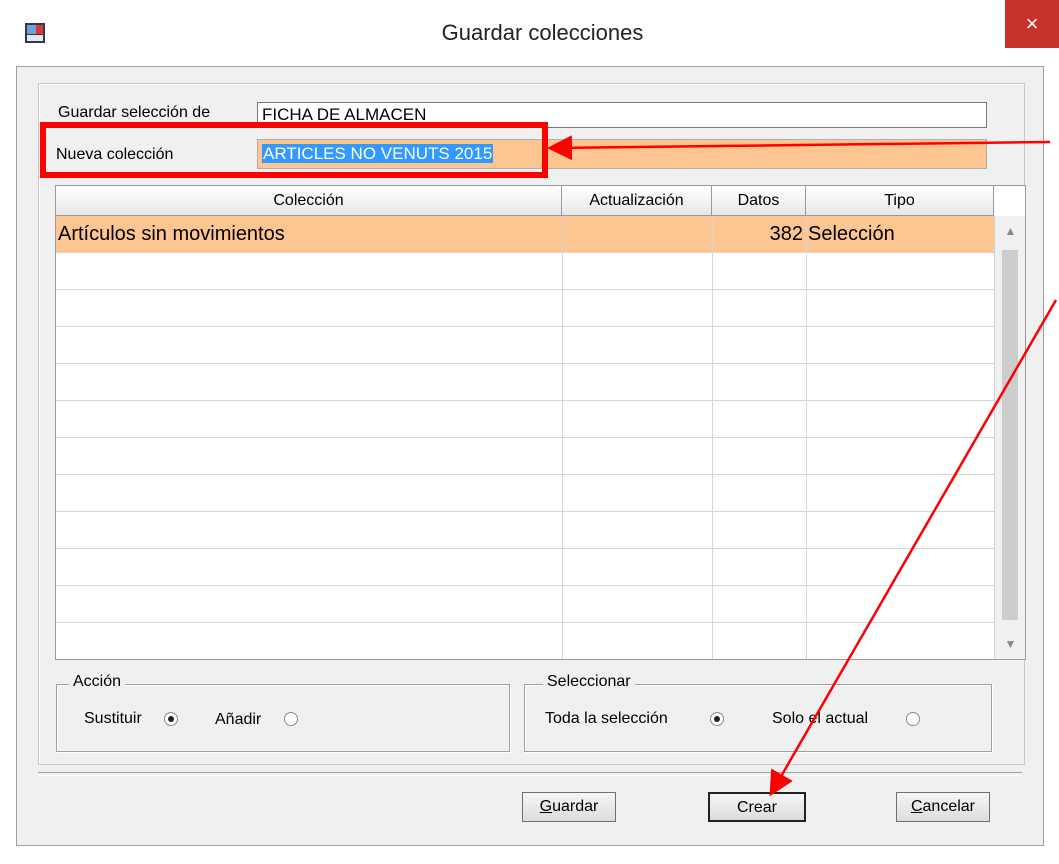 The width and height of the screenshot is (1059, 864). What do you see at coordinates (309, 201) in the screenshot?
I see `column-header-coleccion: Colección` at bounding box center [309, 201].